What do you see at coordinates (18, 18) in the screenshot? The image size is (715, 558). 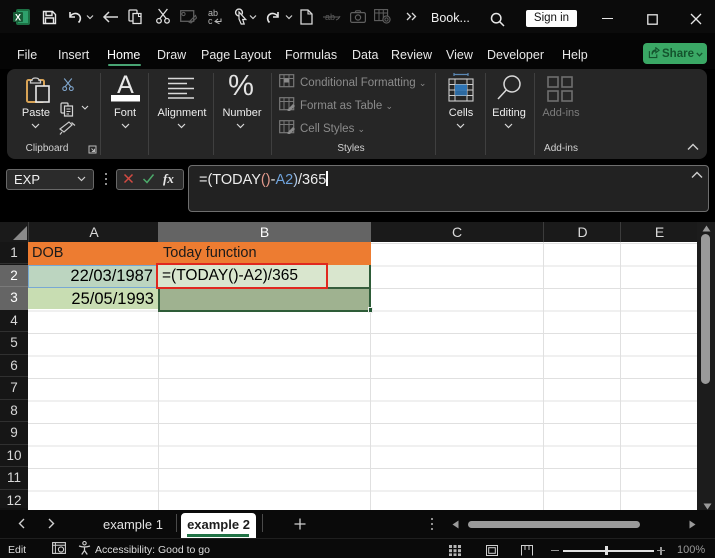 I see `svg-text: X` at bounding box center [18, 18].